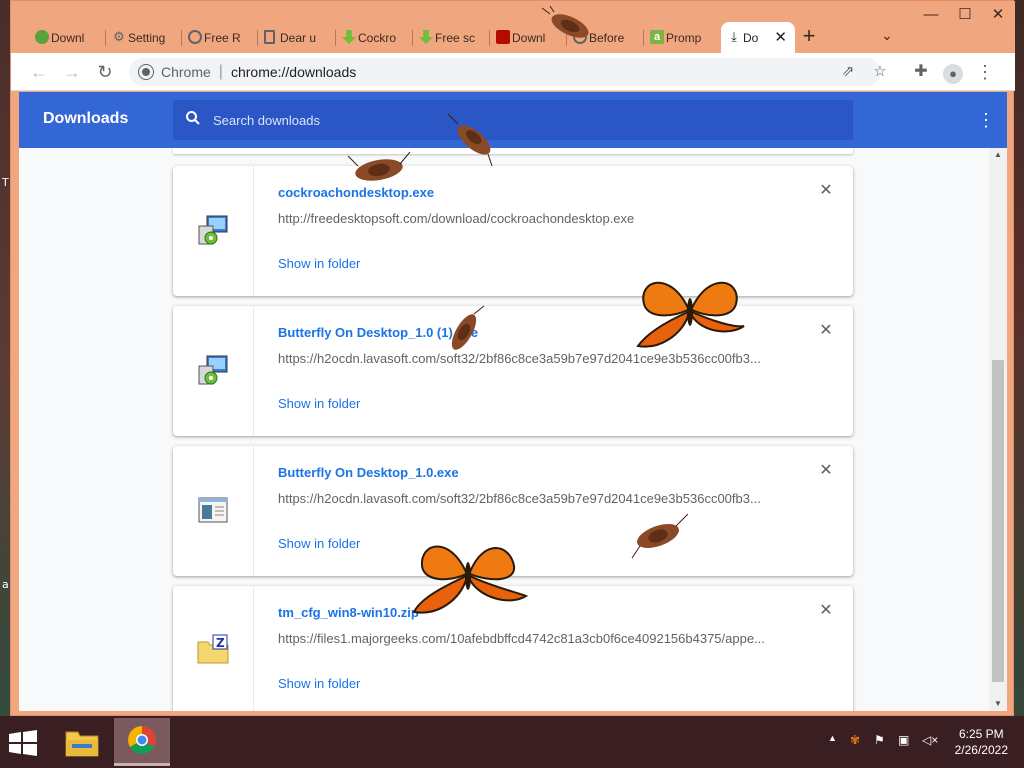 The image size is (1024, 768). I want to click on scrollbar: ▲ ▼, so click(998, 429).